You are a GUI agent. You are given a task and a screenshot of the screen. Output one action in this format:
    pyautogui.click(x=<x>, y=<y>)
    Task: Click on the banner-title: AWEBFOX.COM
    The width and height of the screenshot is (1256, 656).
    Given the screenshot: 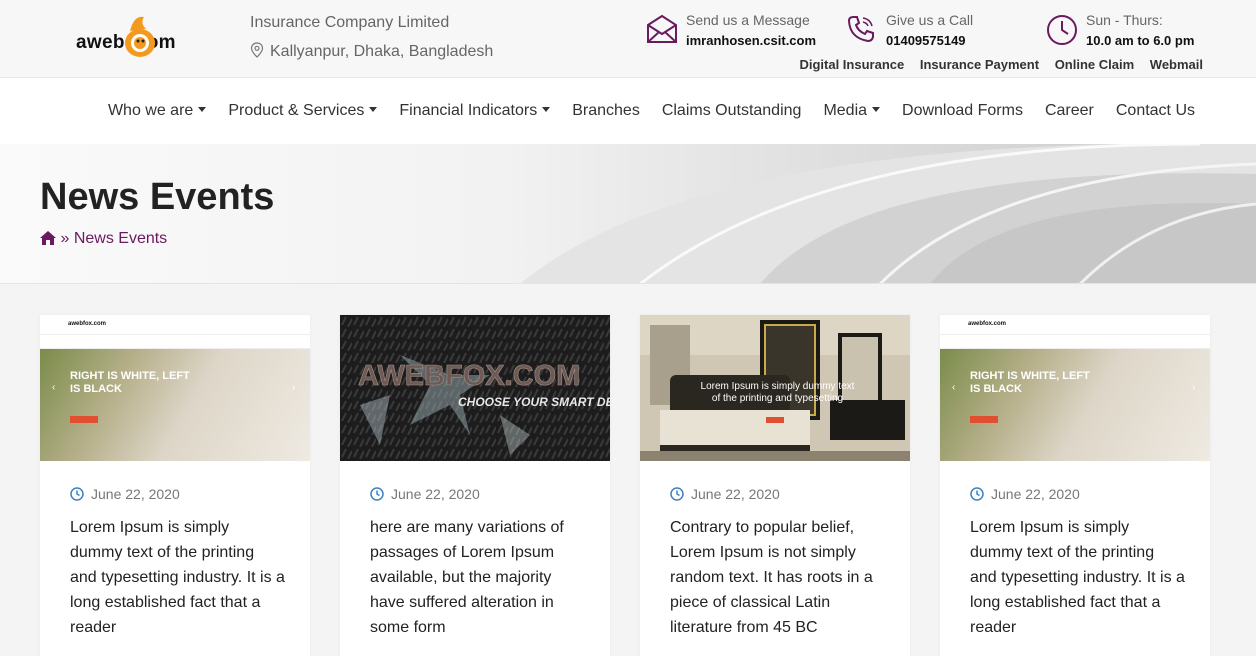 What is the action you would take?
    pyautogui.click(x=469, y=376)
    